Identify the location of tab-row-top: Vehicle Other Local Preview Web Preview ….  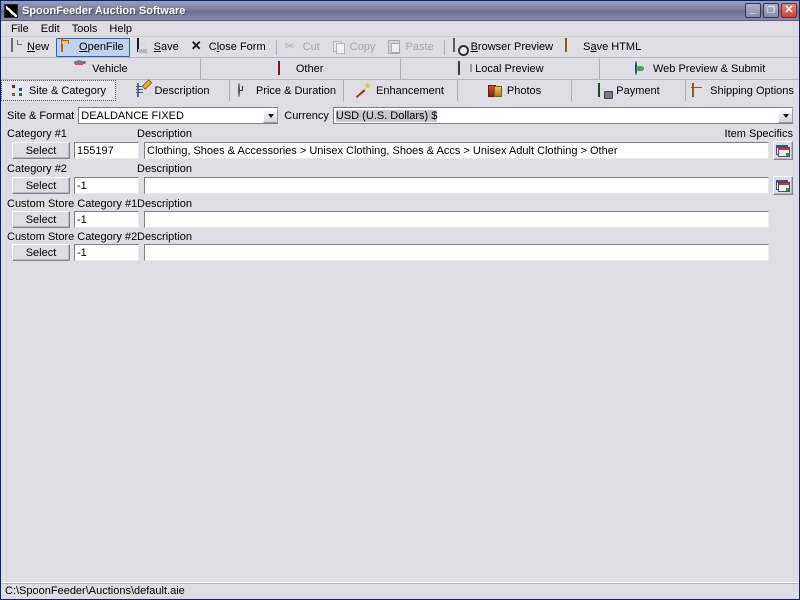
(400, 69).